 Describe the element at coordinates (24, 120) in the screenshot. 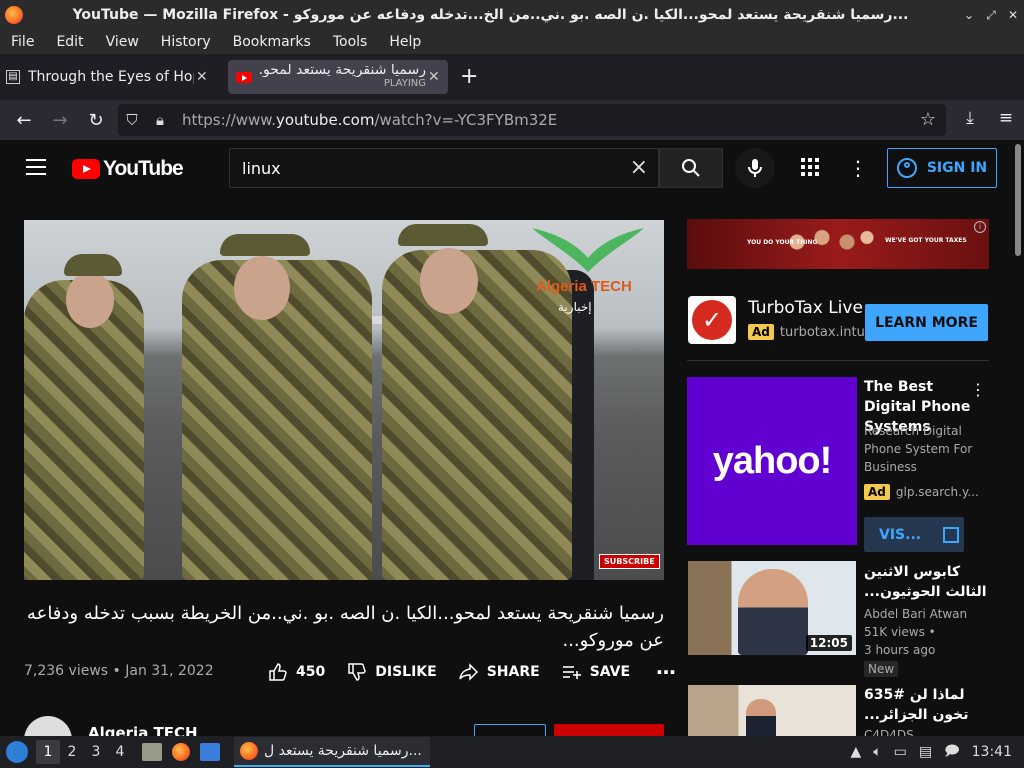

I see `back-icon: ←` at that location.